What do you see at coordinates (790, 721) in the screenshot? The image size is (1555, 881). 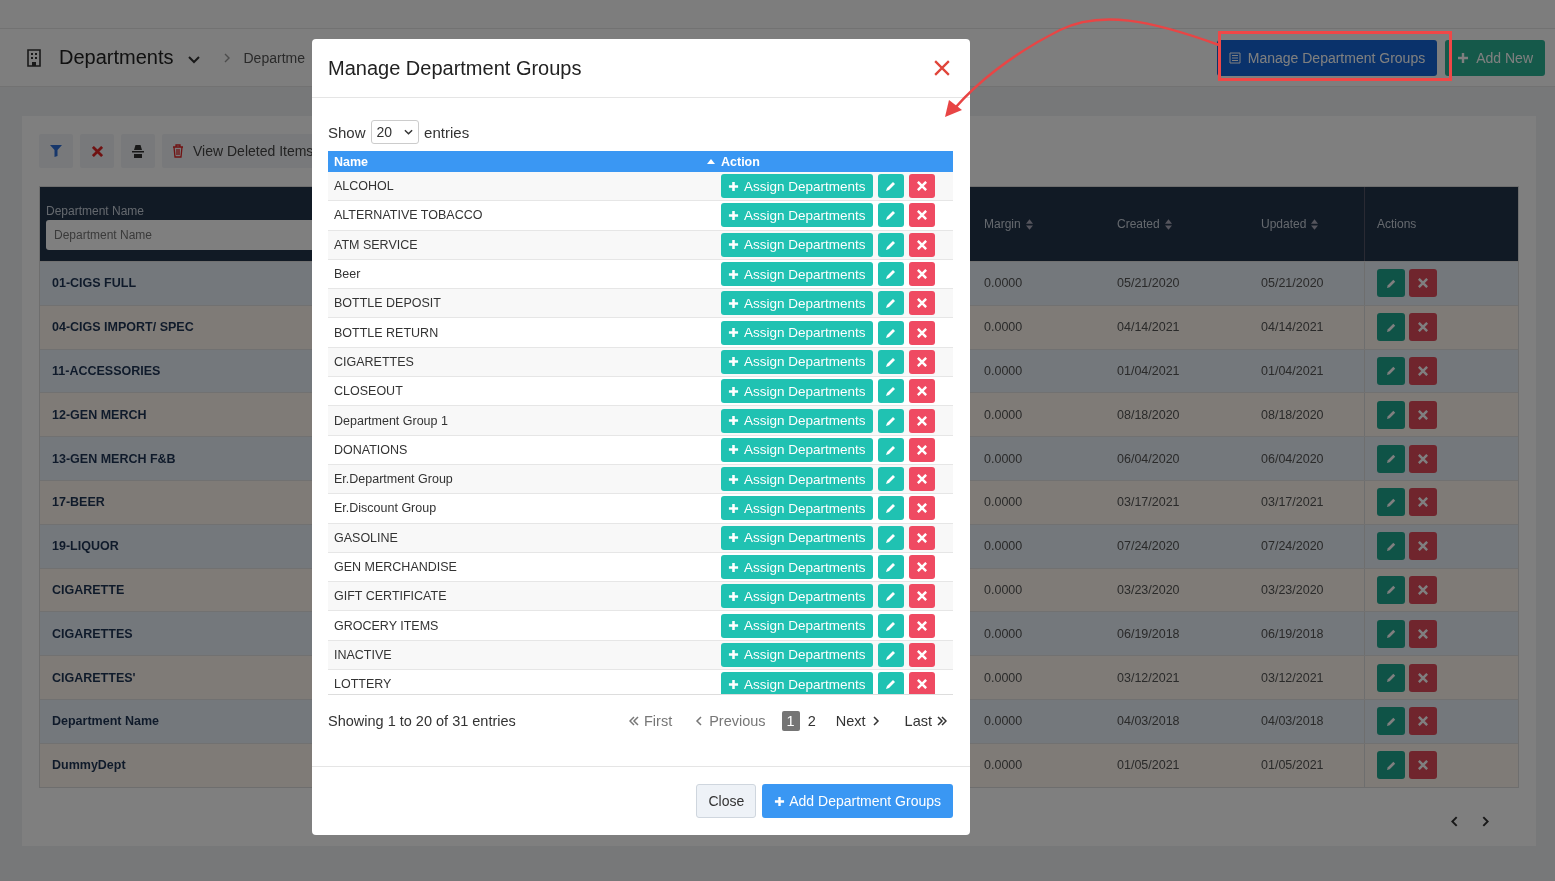 I see `page-button: 1` at bounding box center [790, 721].